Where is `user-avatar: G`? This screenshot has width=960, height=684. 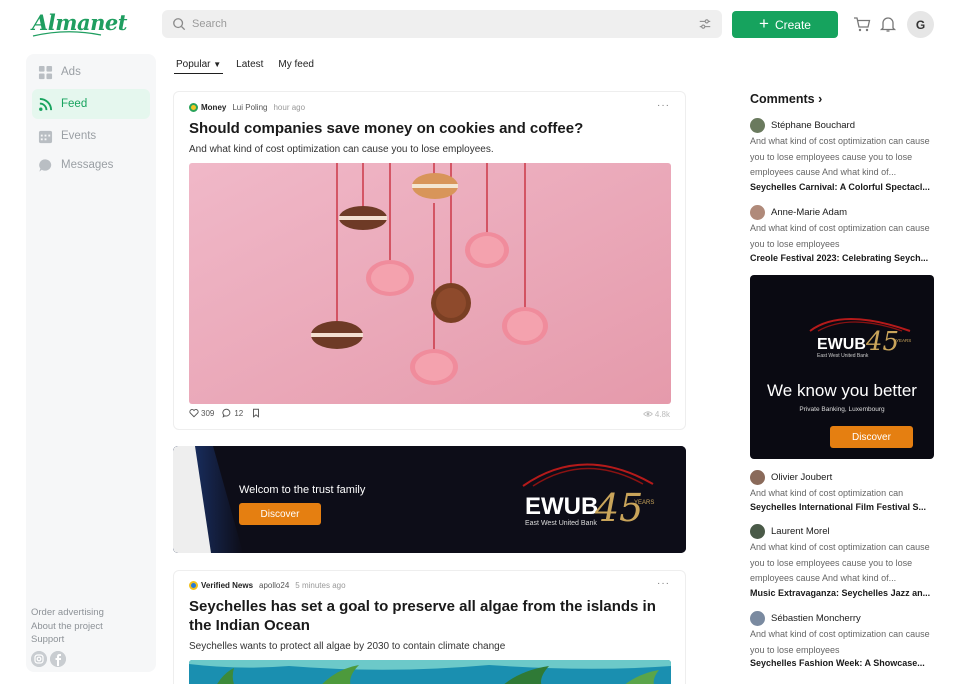
user-avatar: G is located at coordinates (920, 24).